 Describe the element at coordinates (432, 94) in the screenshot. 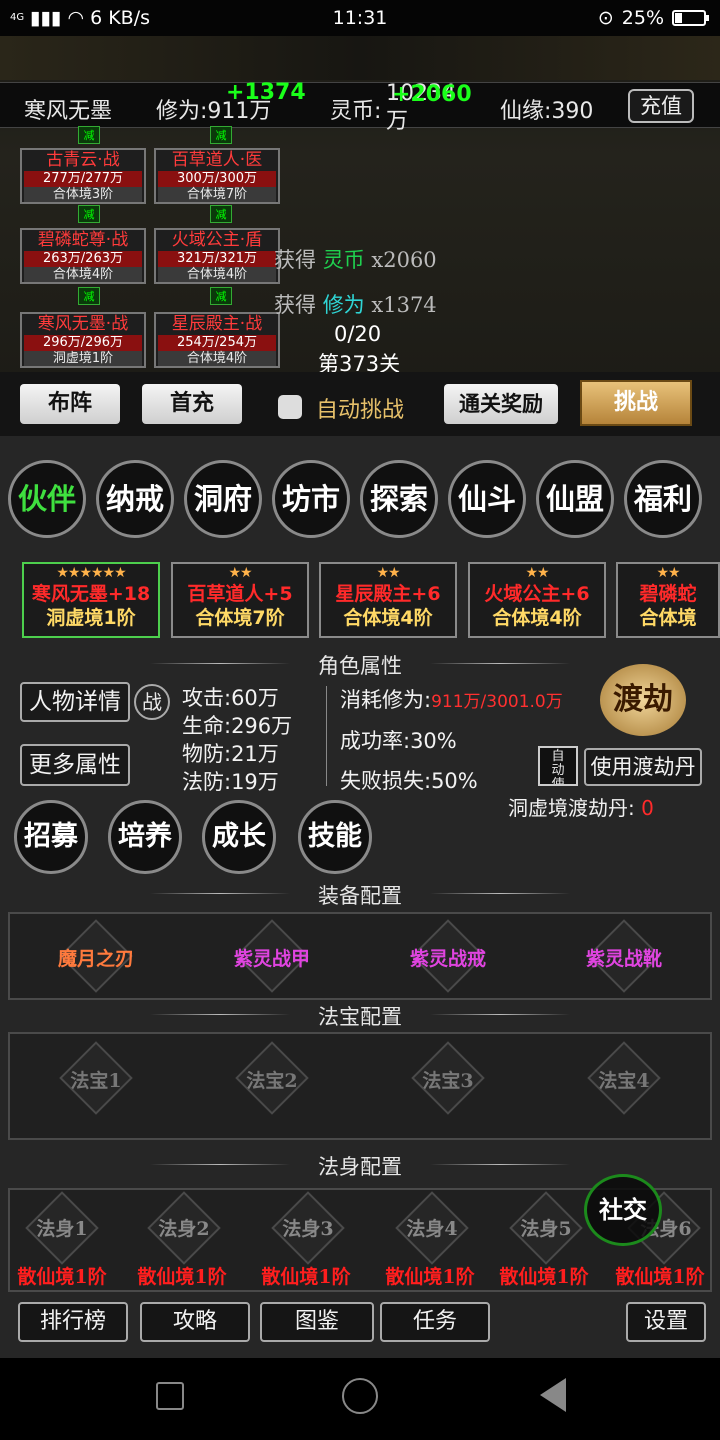

I see `spirit-coin-gain: +2060` at that location.